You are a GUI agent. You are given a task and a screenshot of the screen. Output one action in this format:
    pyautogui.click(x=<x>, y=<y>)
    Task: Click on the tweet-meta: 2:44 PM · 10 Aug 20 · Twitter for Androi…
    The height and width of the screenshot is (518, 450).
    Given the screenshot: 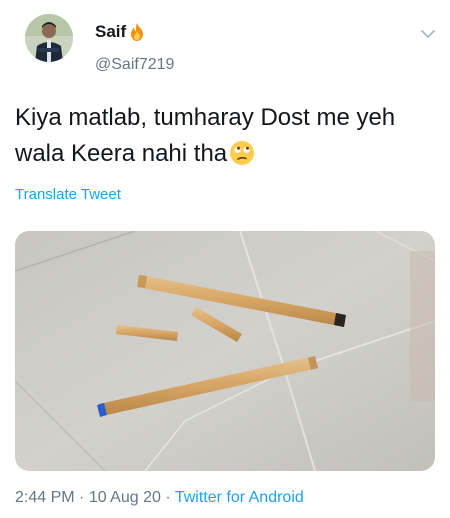 What is the action you would take?
    pyautogui.click(x=159, y=498)
    